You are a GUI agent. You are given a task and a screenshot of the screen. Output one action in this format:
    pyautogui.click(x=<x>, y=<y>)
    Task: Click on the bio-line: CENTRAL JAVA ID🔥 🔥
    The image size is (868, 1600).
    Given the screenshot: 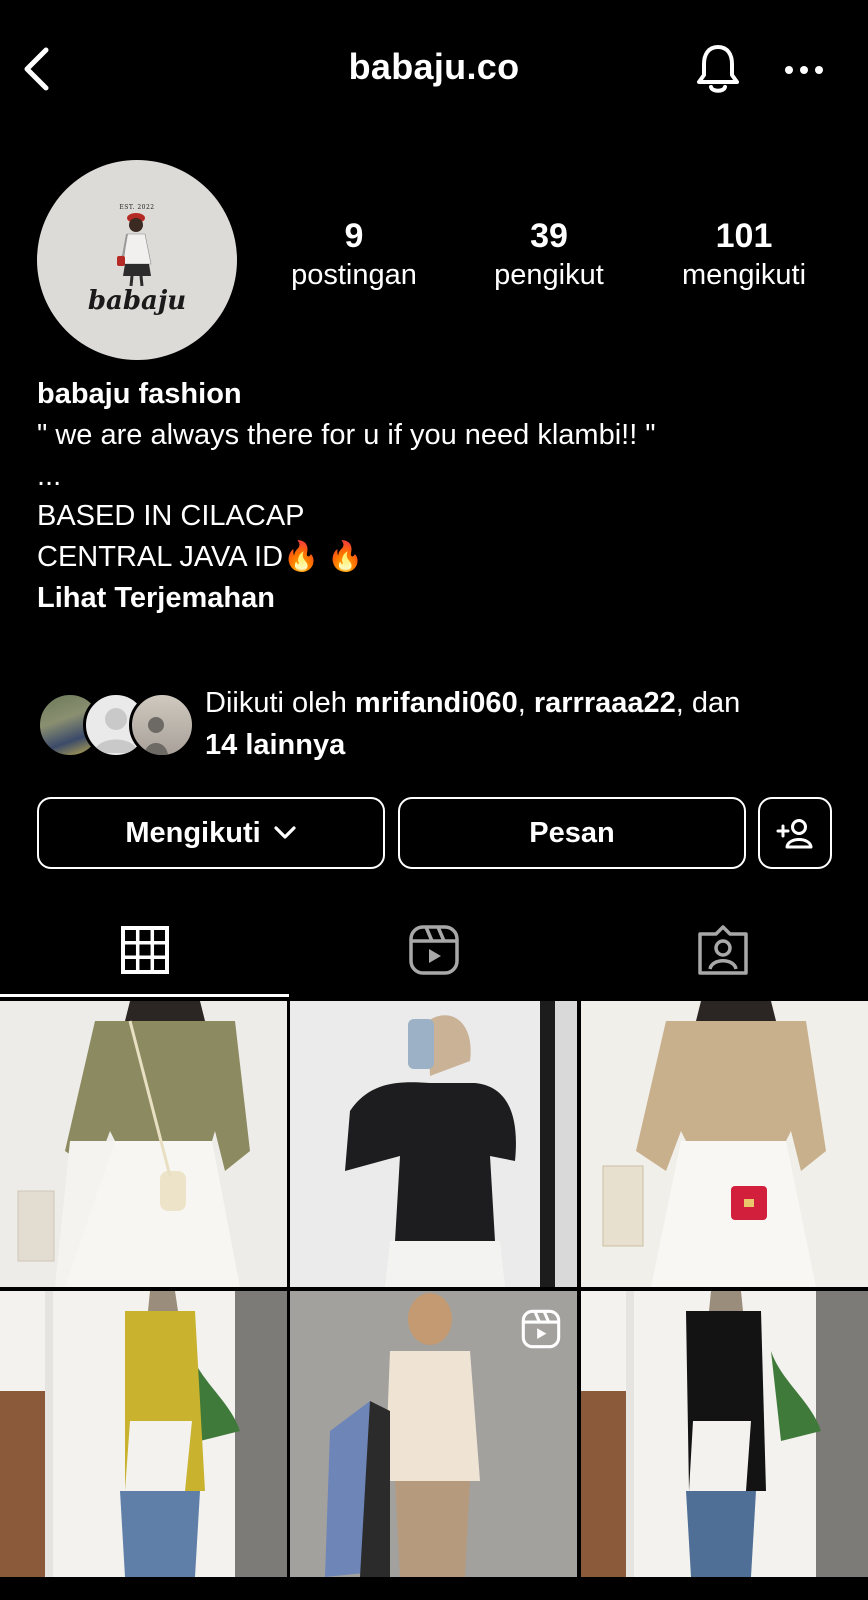 What is the action you would take?
    pyautogui.click(x=200, y=557)
    